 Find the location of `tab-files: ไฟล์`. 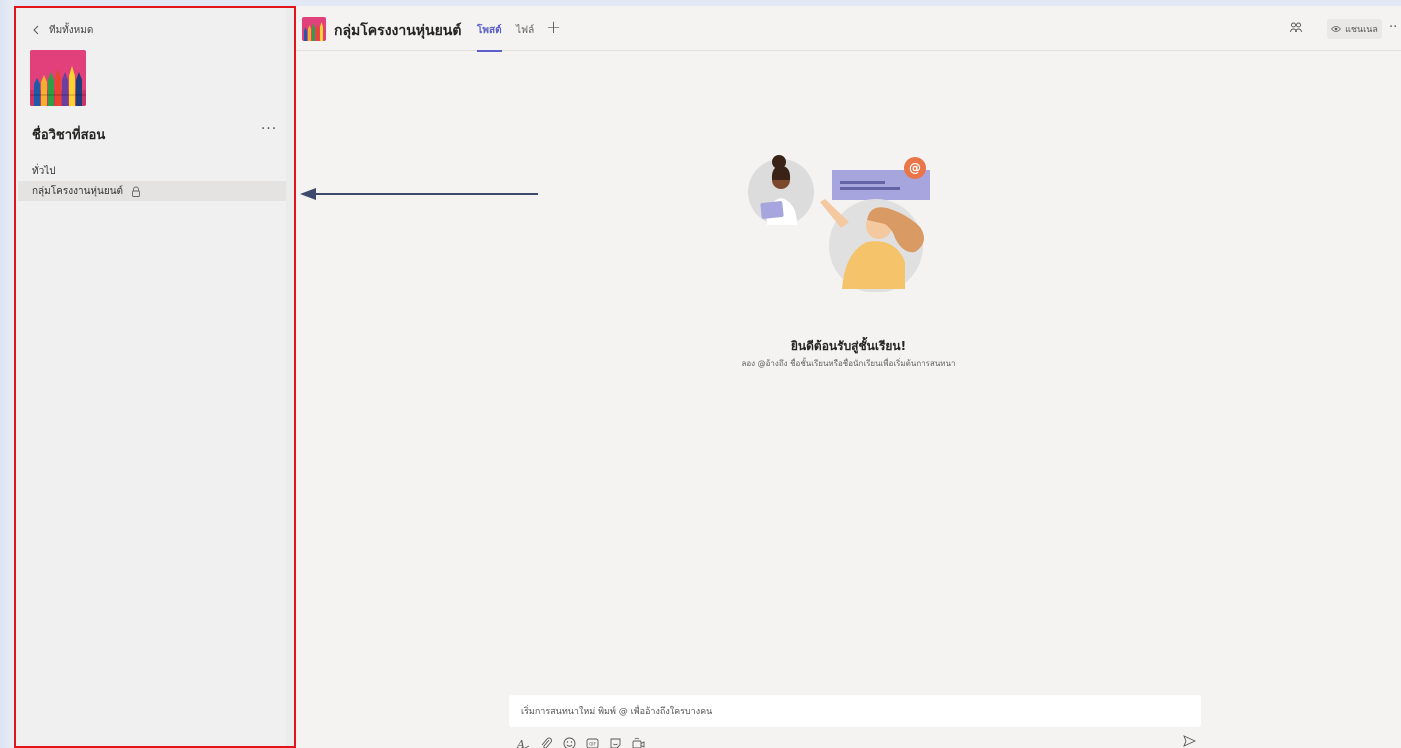

tab-files: ไฟล์ is located at coordinates (525, 30).